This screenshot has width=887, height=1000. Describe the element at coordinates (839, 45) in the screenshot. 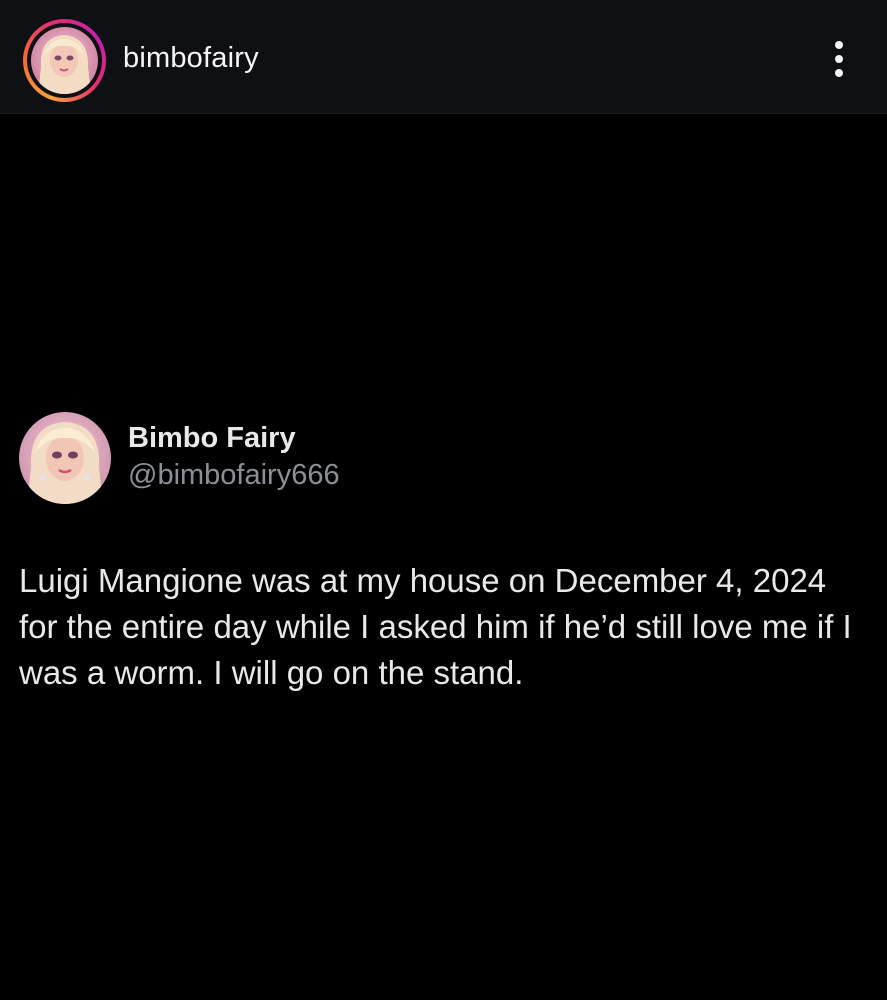

I see `more-vertical-icon` at that location.